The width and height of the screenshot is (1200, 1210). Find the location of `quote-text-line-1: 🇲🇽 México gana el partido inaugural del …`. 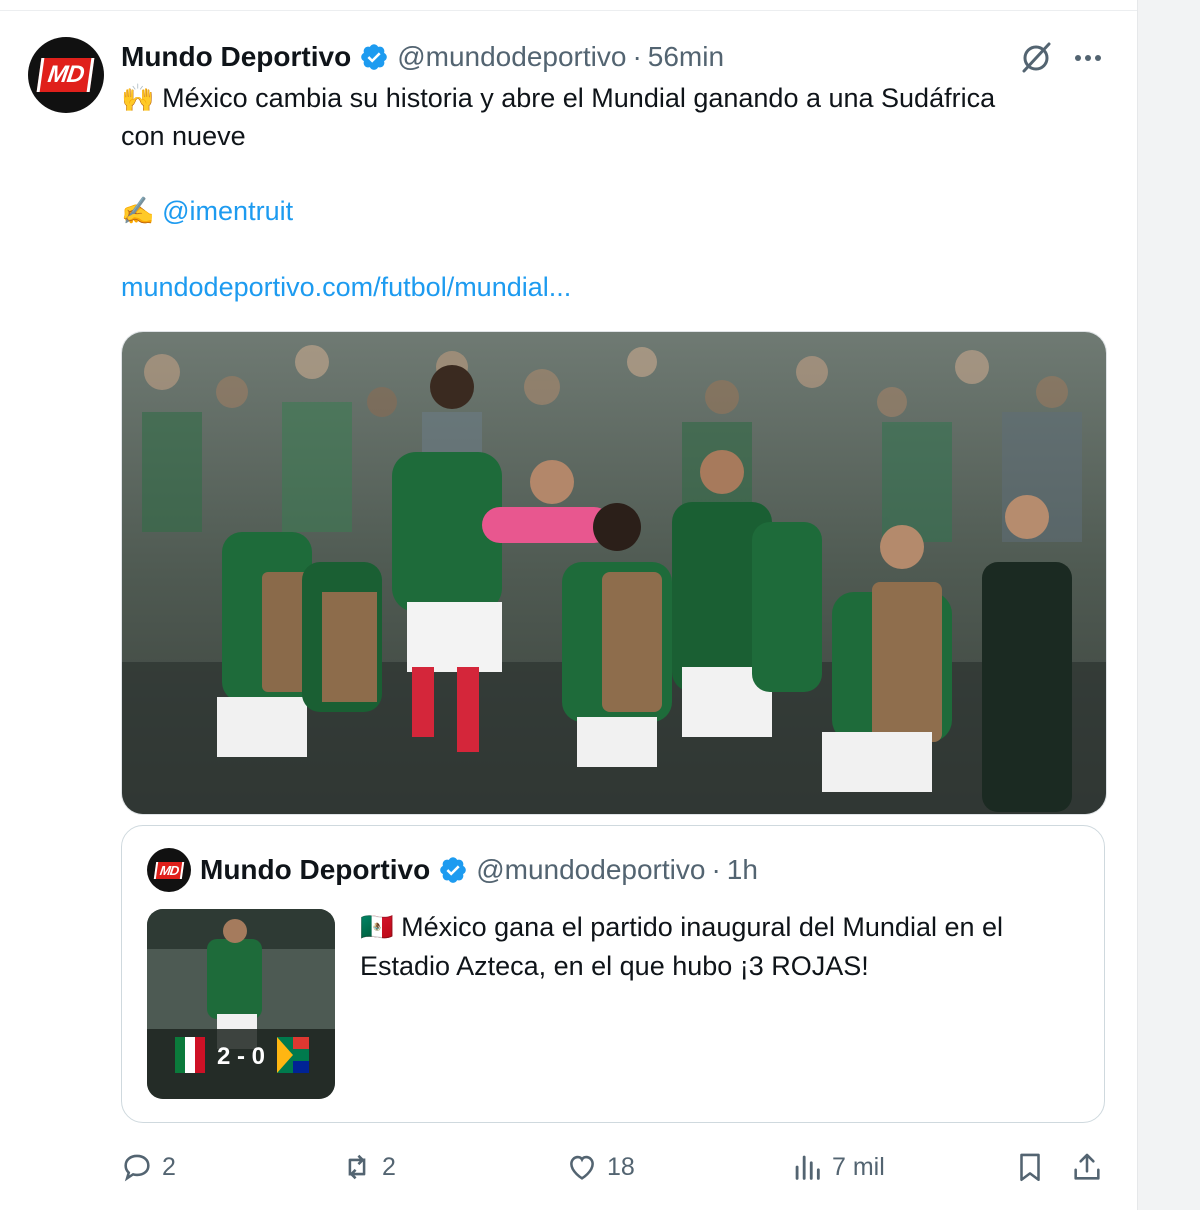

quote-text-line-1: 🇲🇽 México gana el partido inaugural del … is located at coordinates (682, 927).